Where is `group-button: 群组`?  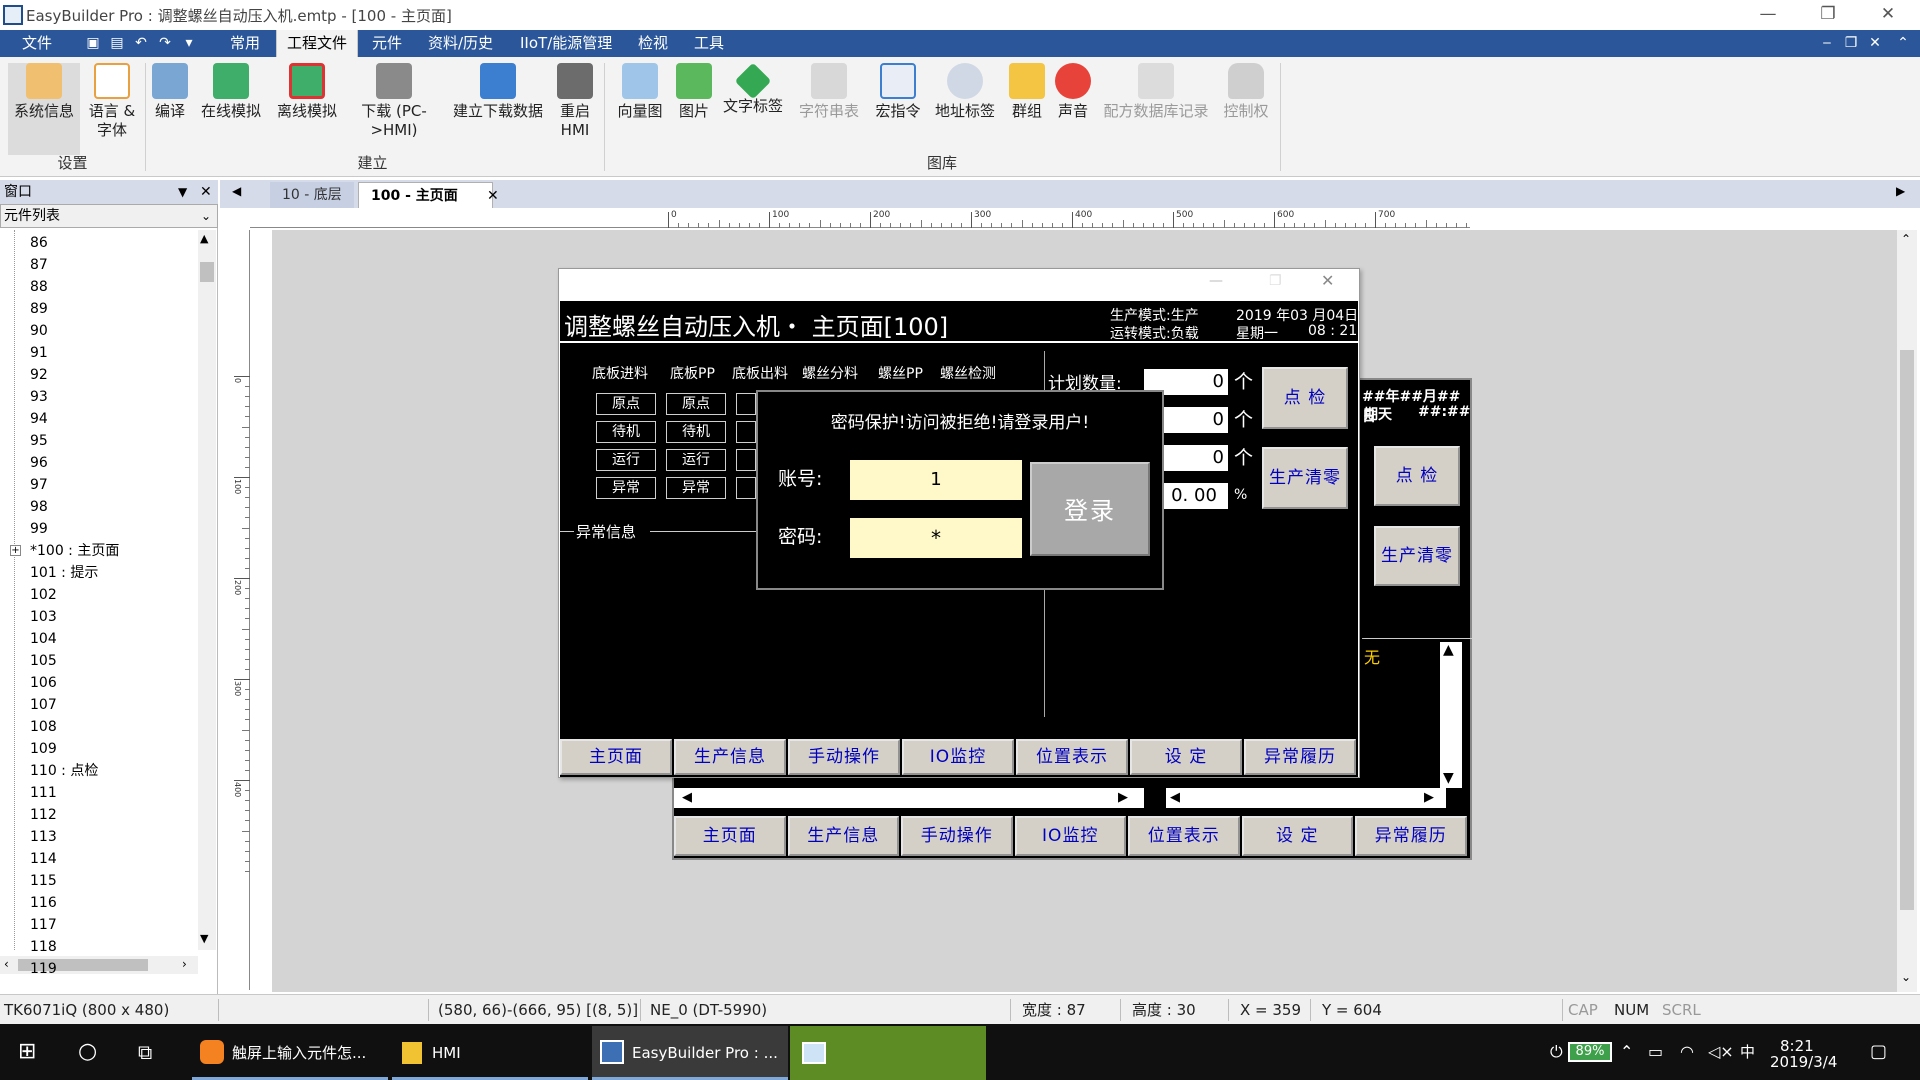 group-button: 群组 is located at coordinates (1027, 92).